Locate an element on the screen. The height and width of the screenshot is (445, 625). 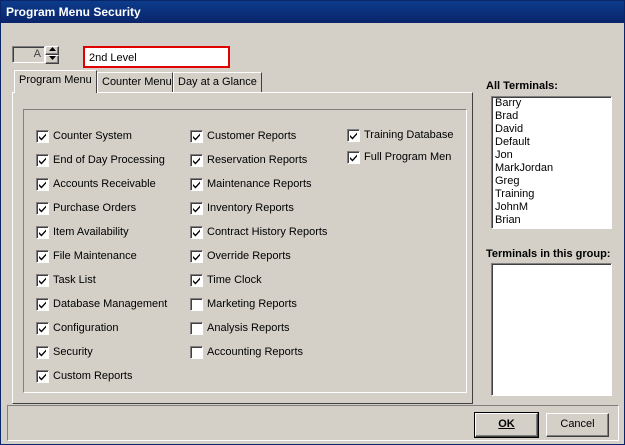
spinner-down-button is located at coordinates (52, 59).